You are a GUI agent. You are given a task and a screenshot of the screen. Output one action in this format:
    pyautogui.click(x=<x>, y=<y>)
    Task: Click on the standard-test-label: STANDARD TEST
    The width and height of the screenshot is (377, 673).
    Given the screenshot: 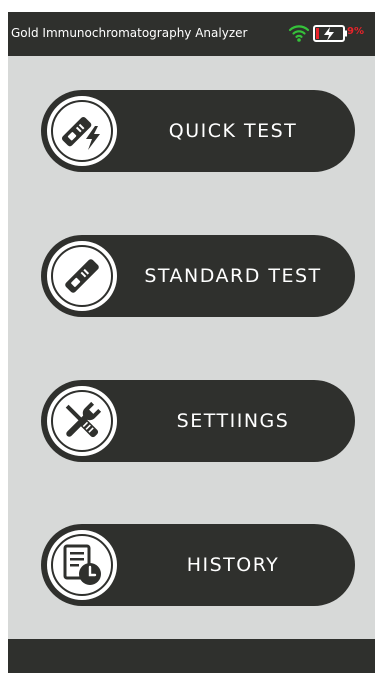 What is the action you would take?
    pyautogui.click(x=233, y=276)
    